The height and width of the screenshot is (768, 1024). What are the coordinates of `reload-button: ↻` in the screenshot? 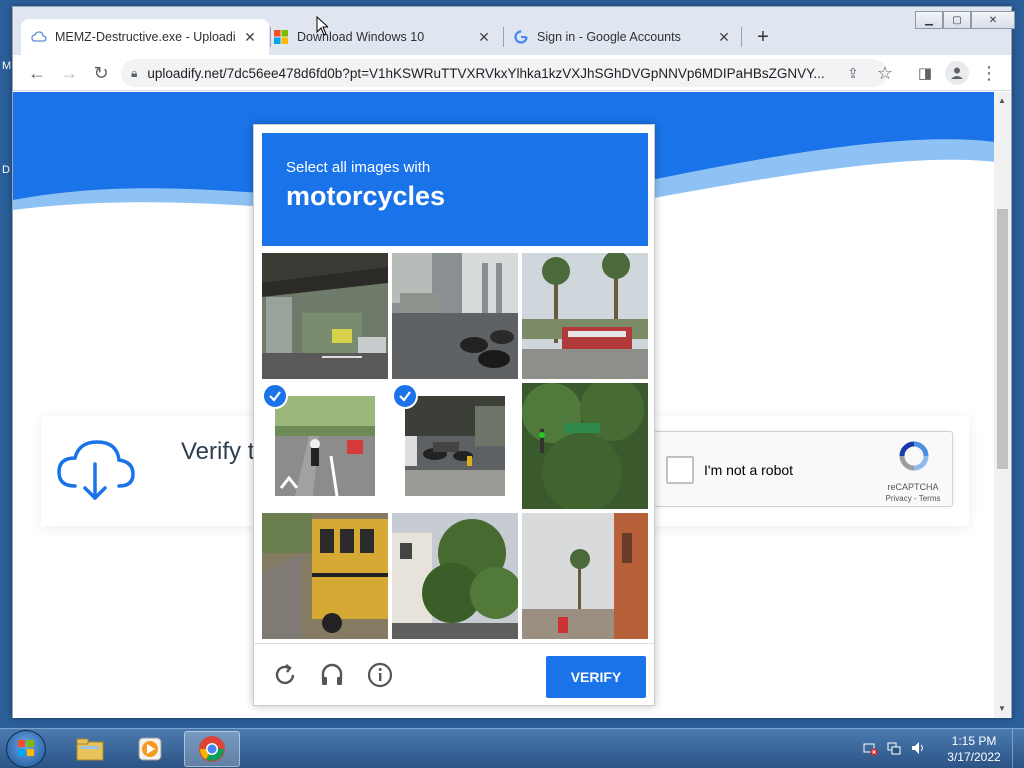 It's located at (101, 73).